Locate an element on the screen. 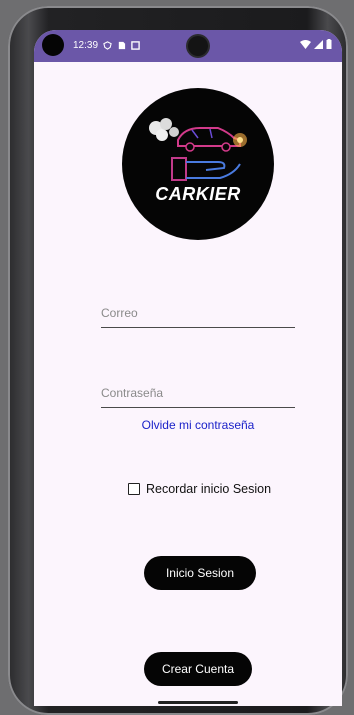  password-field is located at coordinates (198, 393).